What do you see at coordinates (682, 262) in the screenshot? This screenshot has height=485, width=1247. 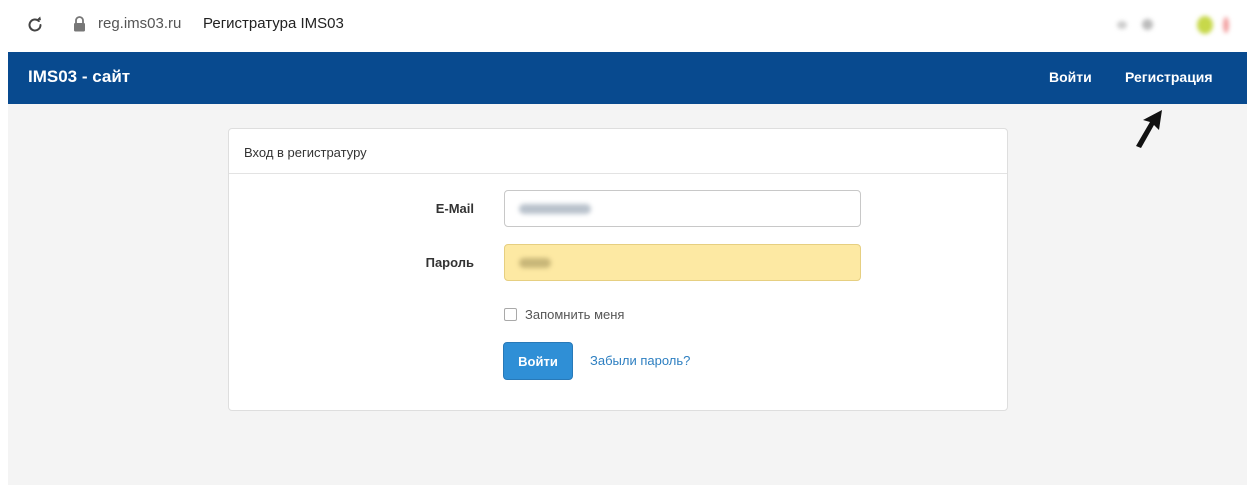 I see `password-input` at bounding box center [682, 262].